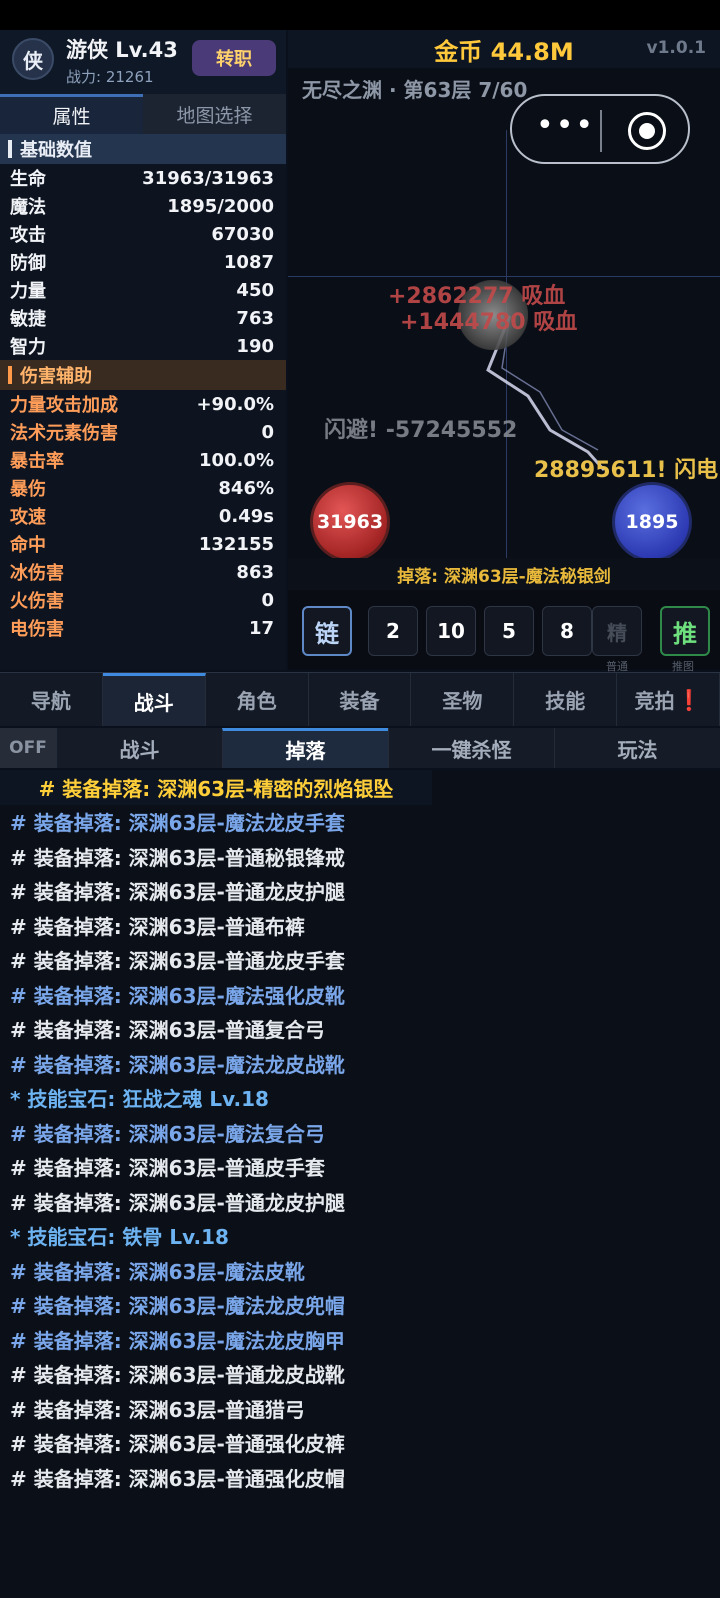 The width and height of the screenshot is (720, 1598). Describe the element at coordinates (565, 125) in the screenshot. I see `more-icon: •••` at that location.